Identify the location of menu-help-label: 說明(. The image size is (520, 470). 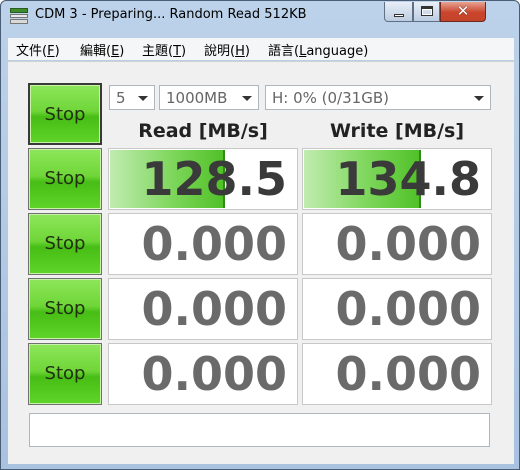
(220, 51).